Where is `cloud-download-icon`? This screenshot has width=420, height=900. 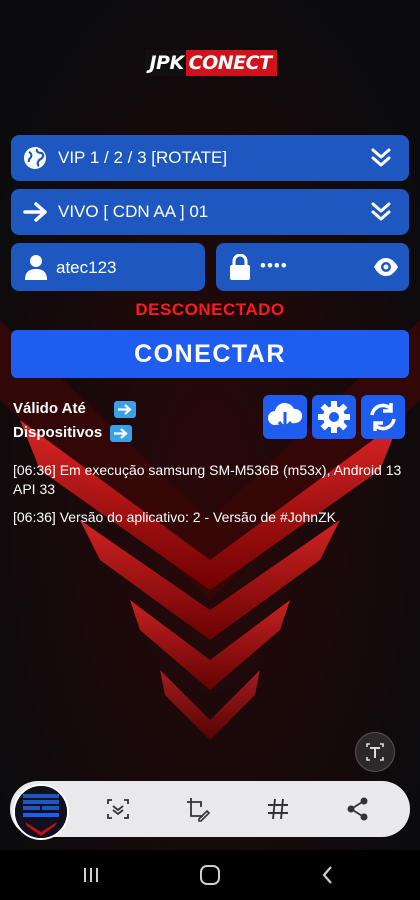
cloud-download-icon is located at coordinates (285, 417).